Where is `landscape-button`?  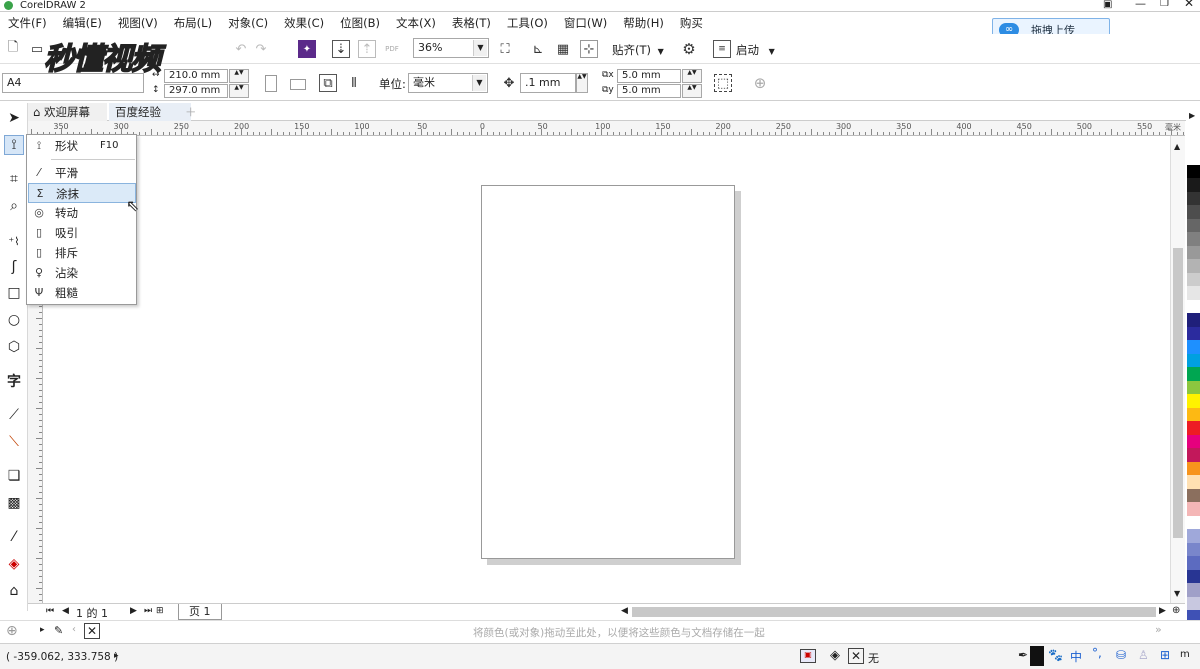 landscape-button is located at coordinates (298, 84).